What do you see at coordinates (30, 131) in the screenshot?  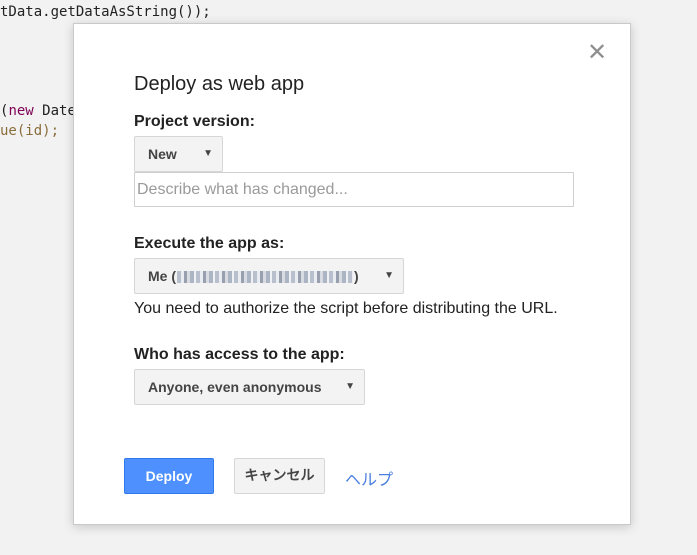 I see `code-line: ue(id);` at bounding box center [30, 131].